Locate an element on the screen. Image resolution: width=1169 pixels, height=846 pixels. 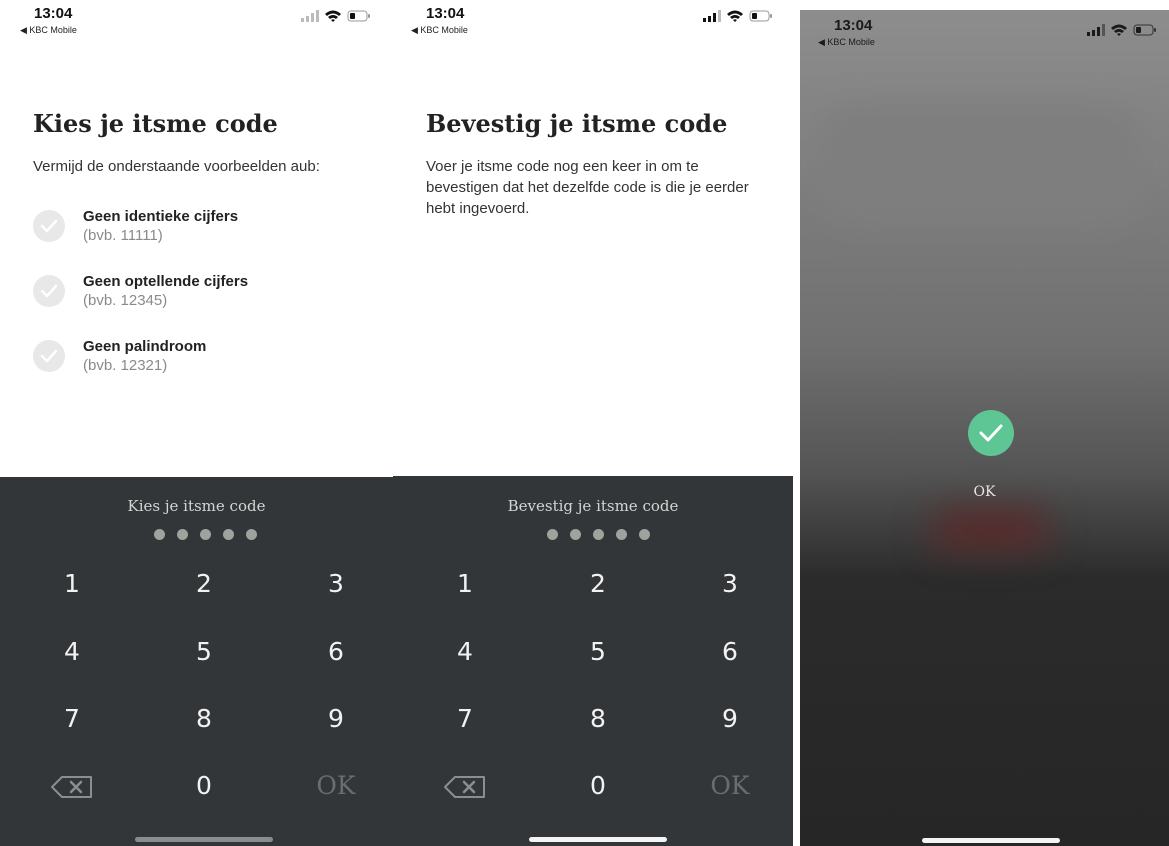
rule-example: (bvb. 11111) is located at coordinates (123, 235).